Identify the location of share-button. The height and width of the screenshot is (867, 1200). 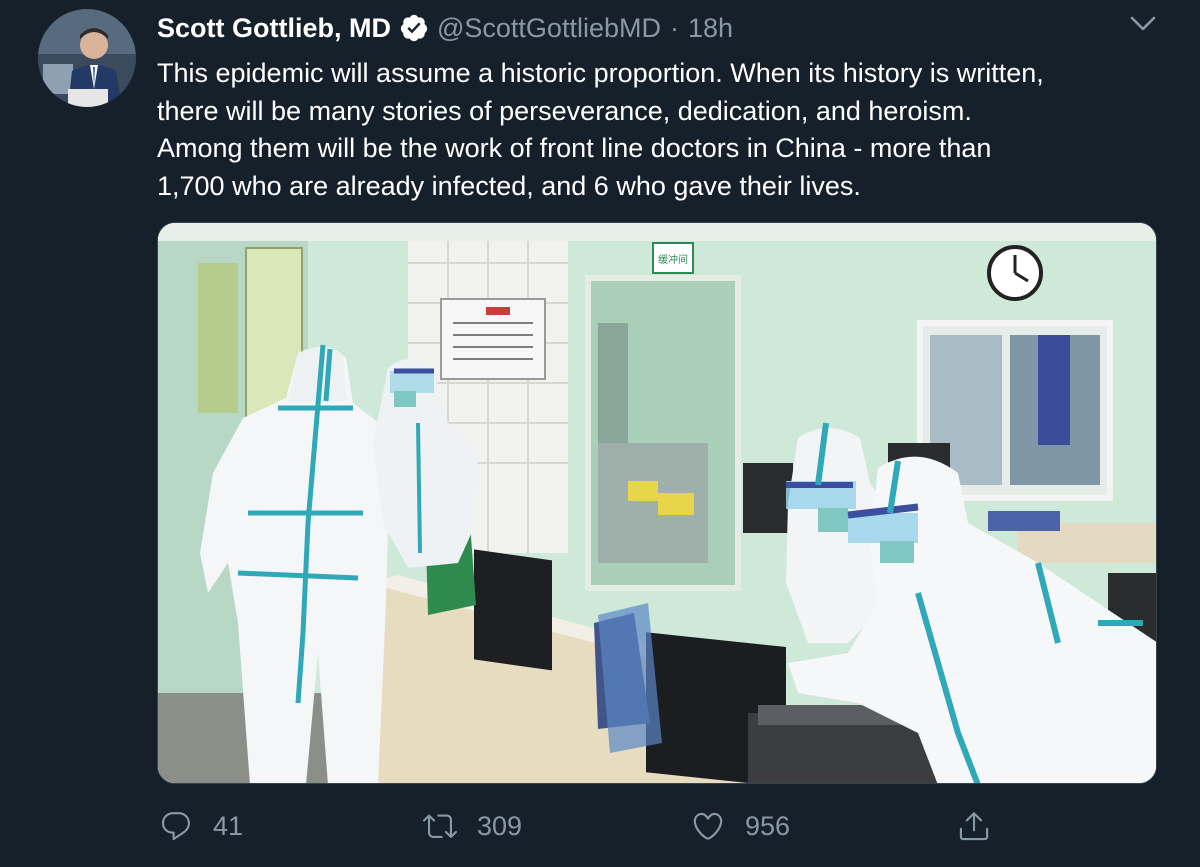
(984, 826).